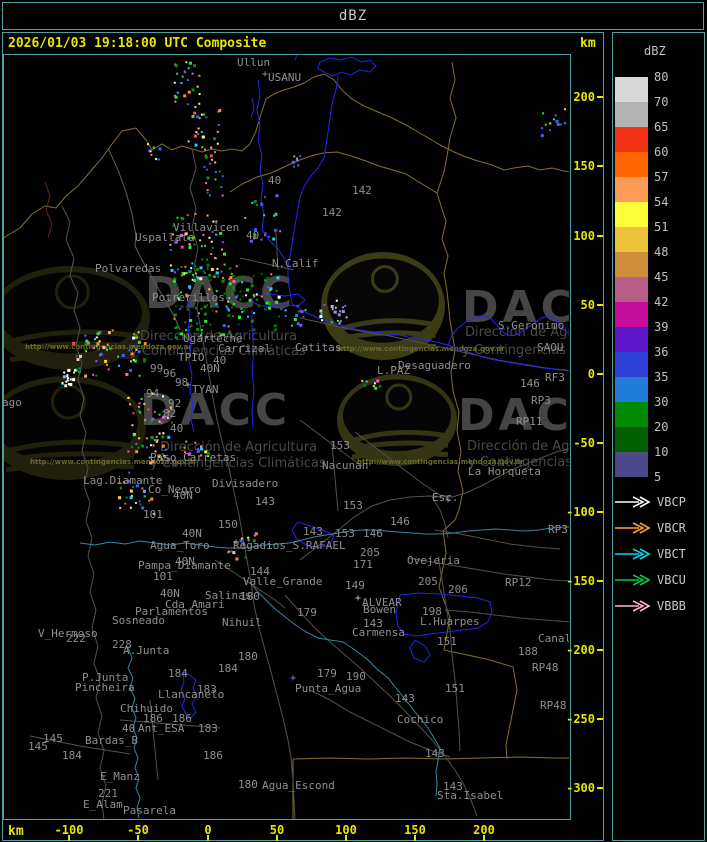 The height and width of the screenshot is (842, 707). I want to click on map-place-label: 184, so click(228, 668).